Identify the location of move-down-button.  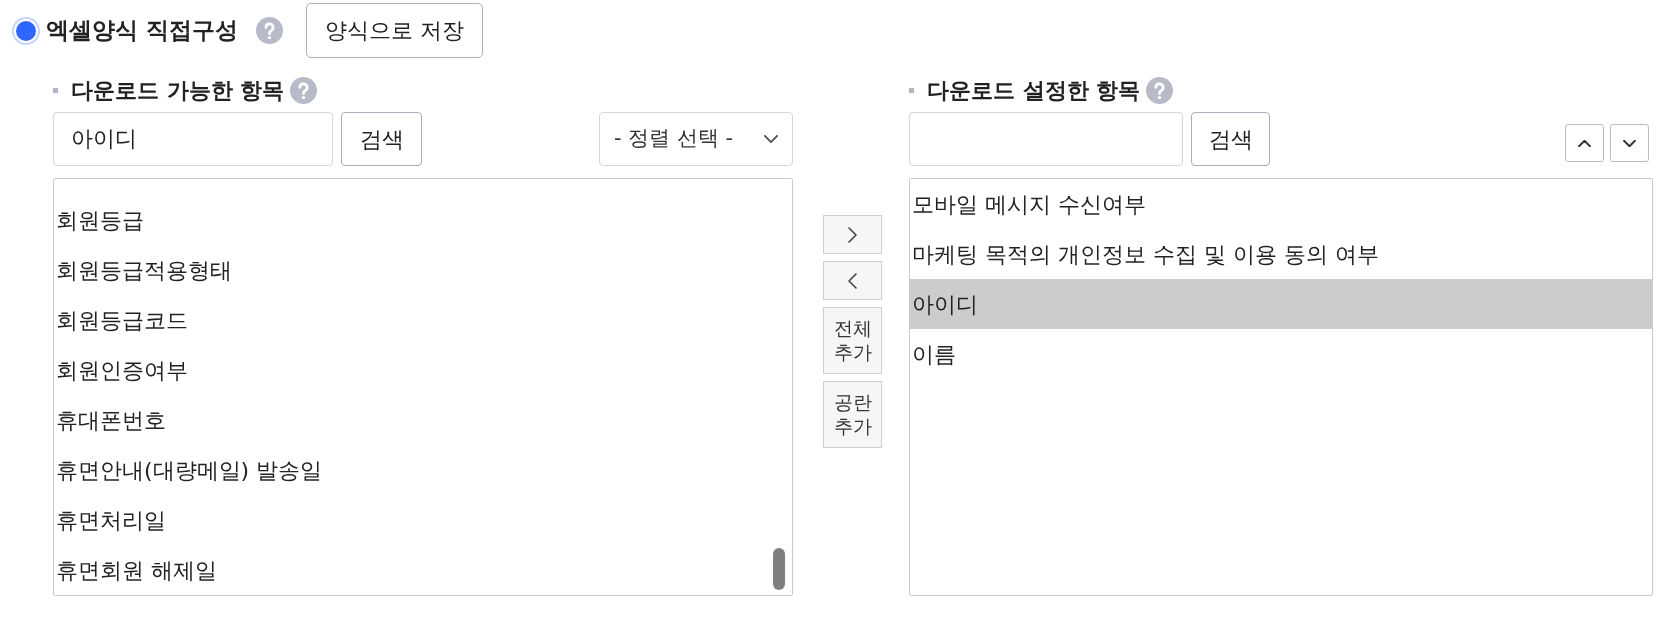
(1629, 143).